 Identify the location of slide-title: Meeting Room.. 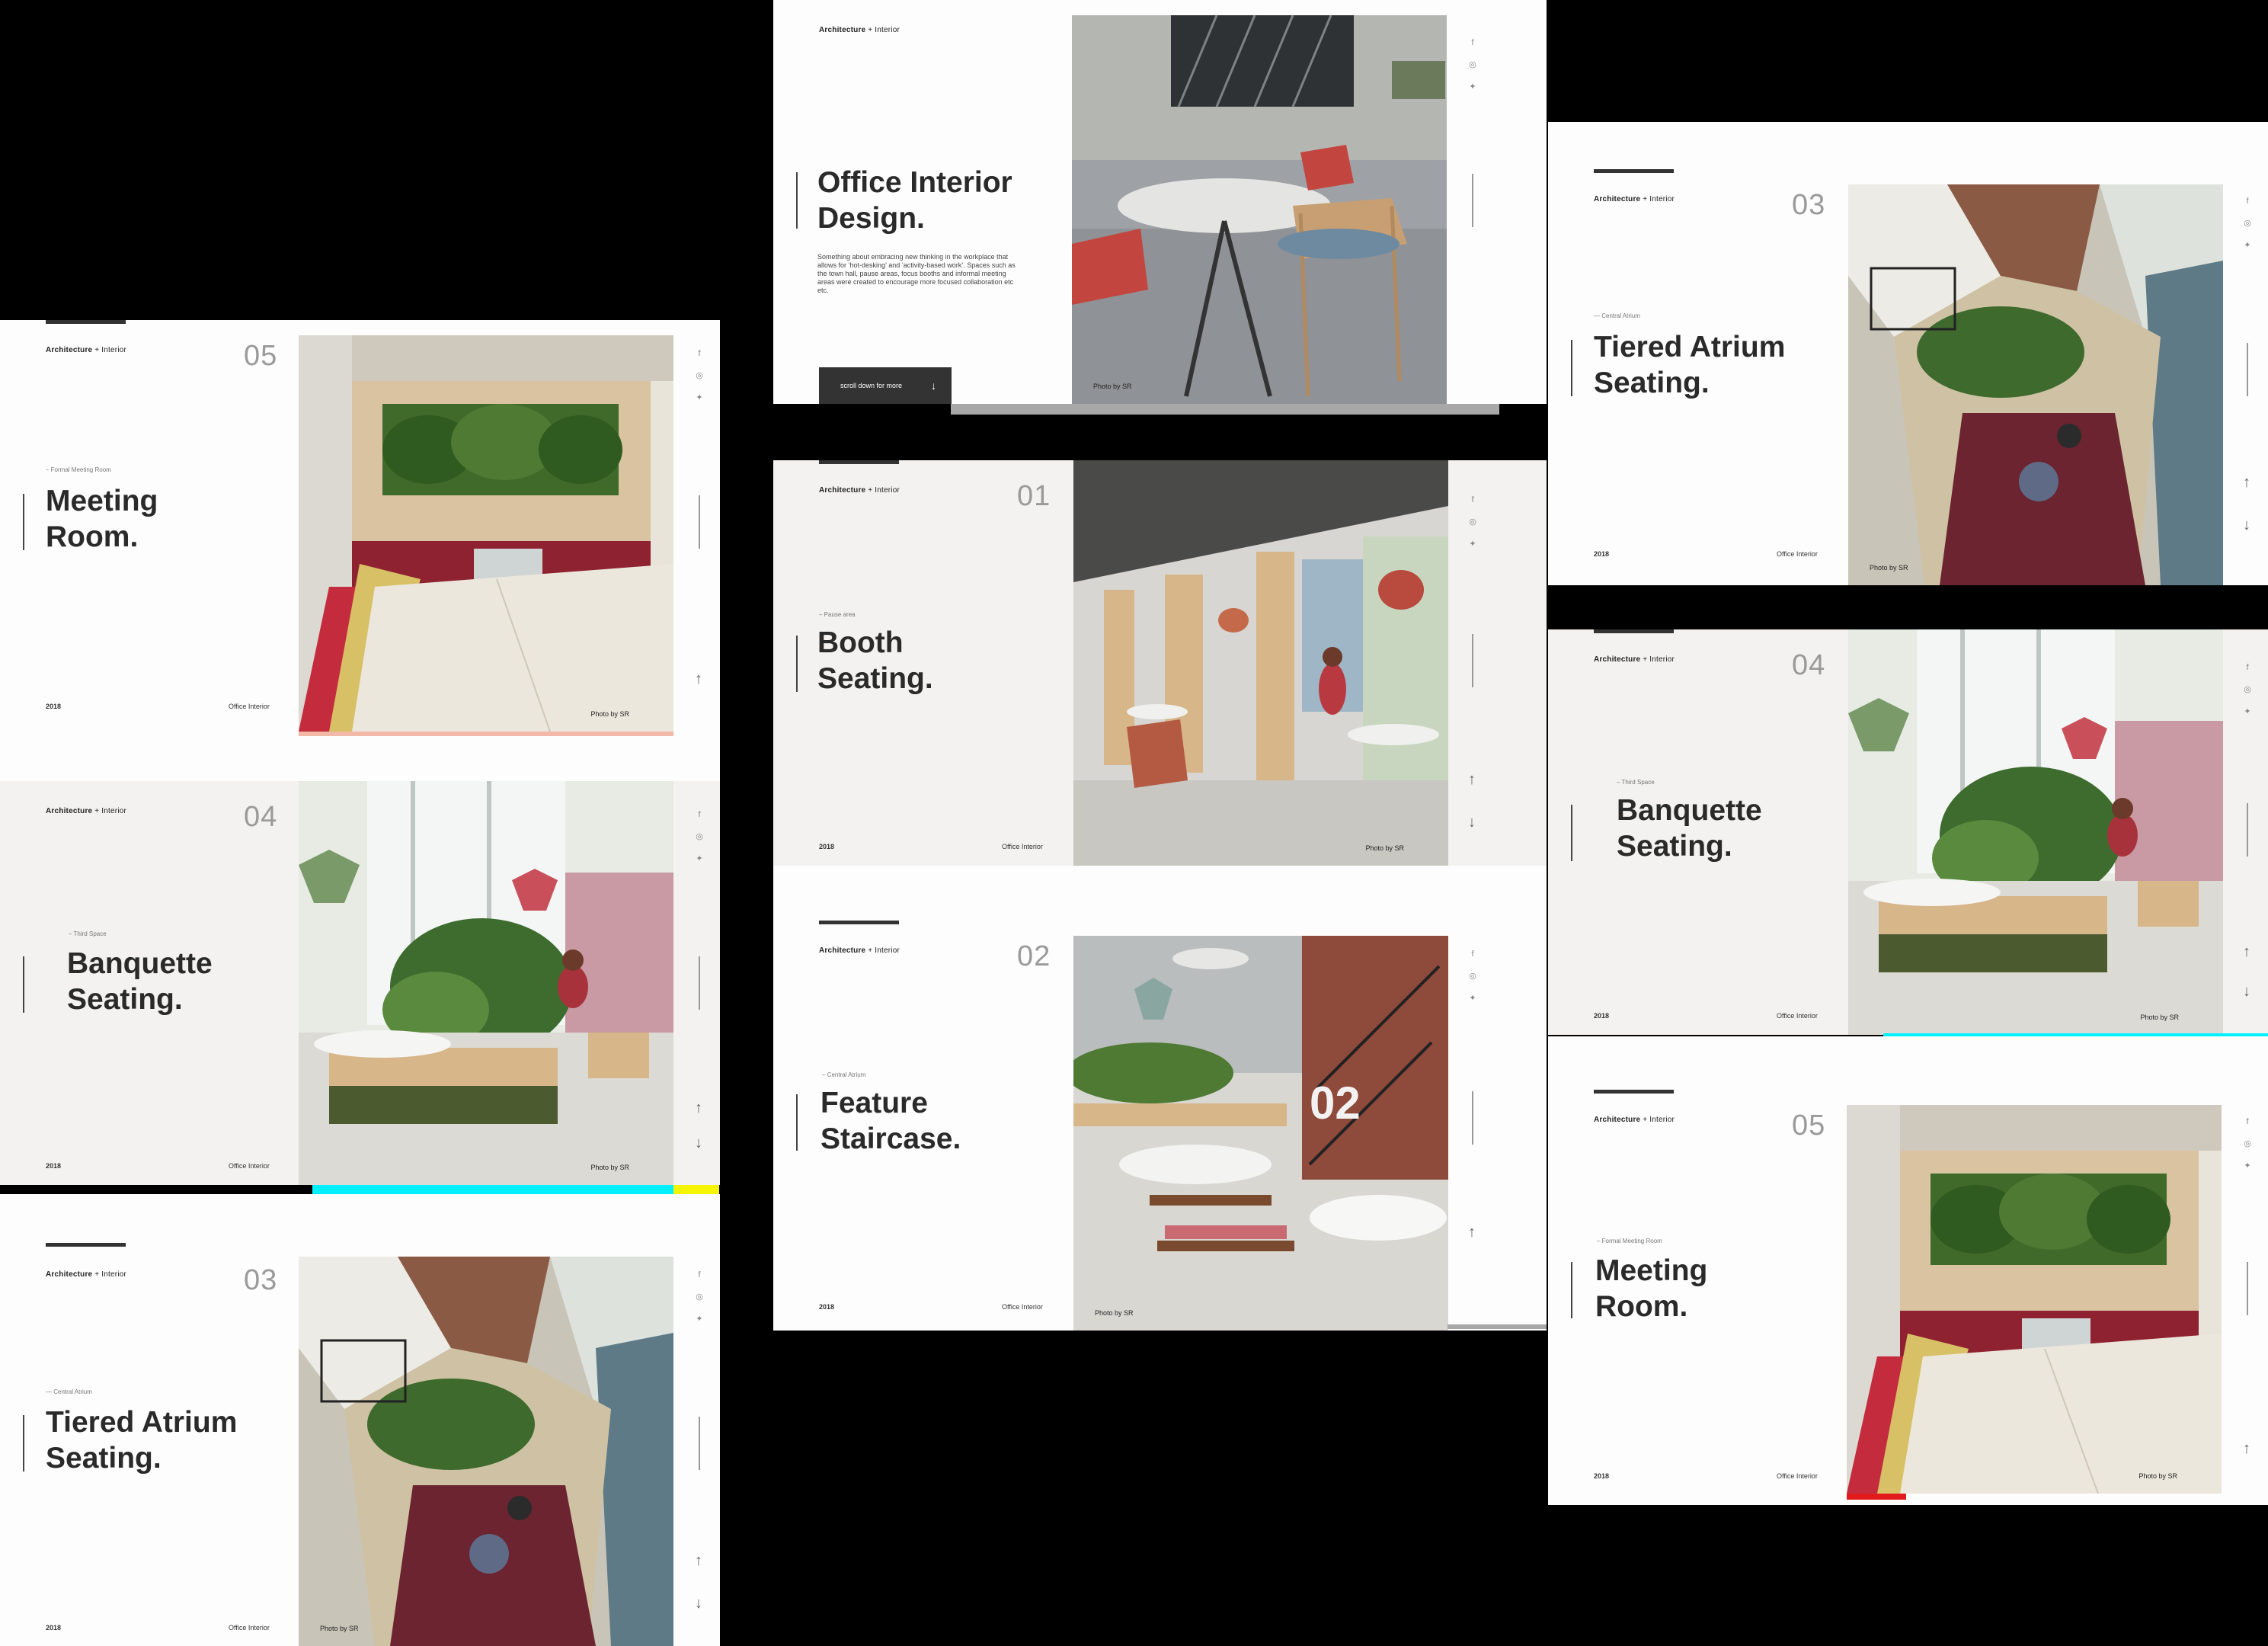
(102, 519).